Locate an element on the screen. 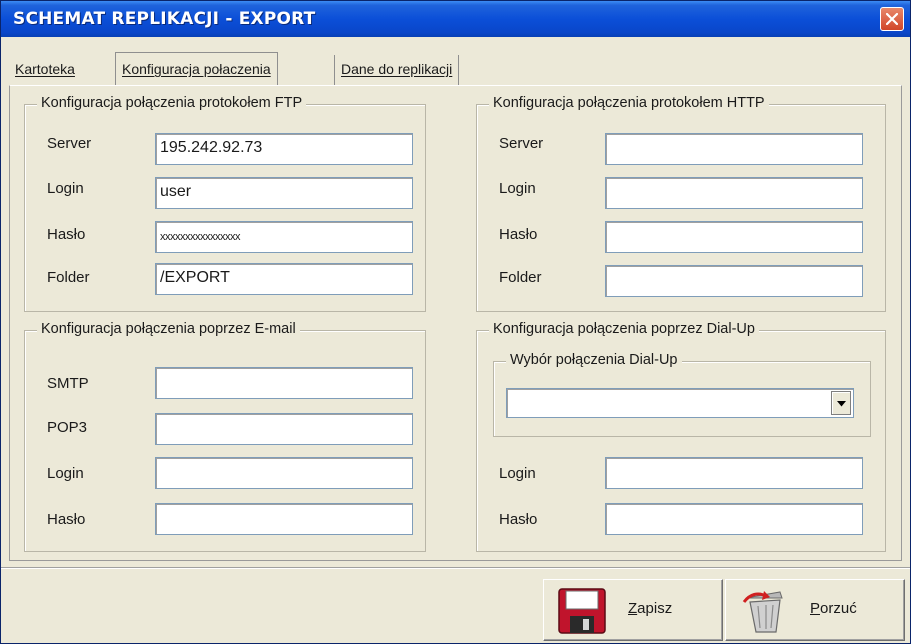  ftp-login-input: user is located at coordinates (284, 193).